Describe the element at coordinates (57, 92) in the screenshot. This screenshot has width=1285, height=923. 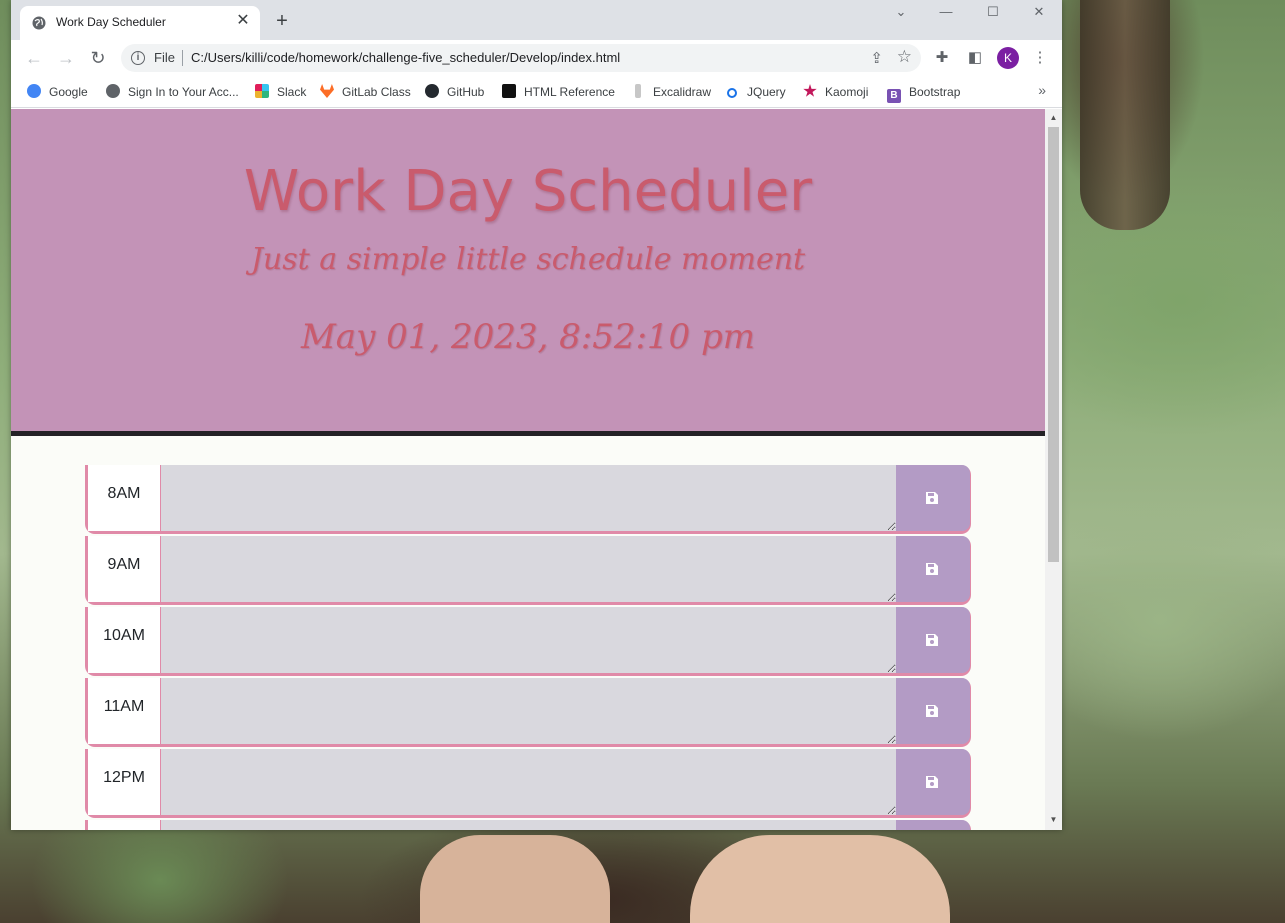
I see `bookmark-google: Google` at that location.